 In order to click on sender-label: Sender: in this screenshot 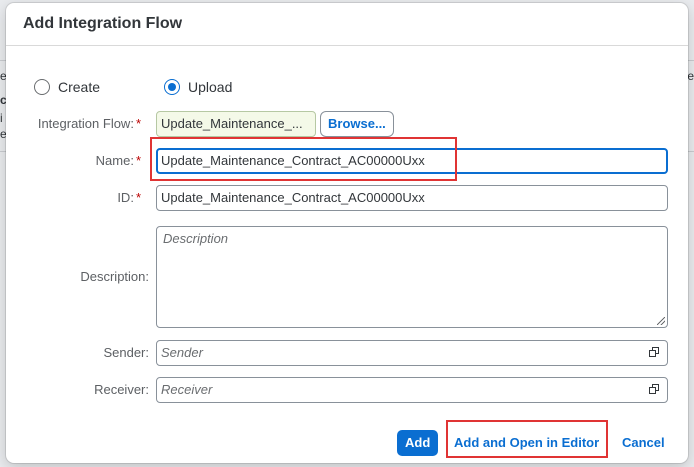, I will do `click(126, 352)`.